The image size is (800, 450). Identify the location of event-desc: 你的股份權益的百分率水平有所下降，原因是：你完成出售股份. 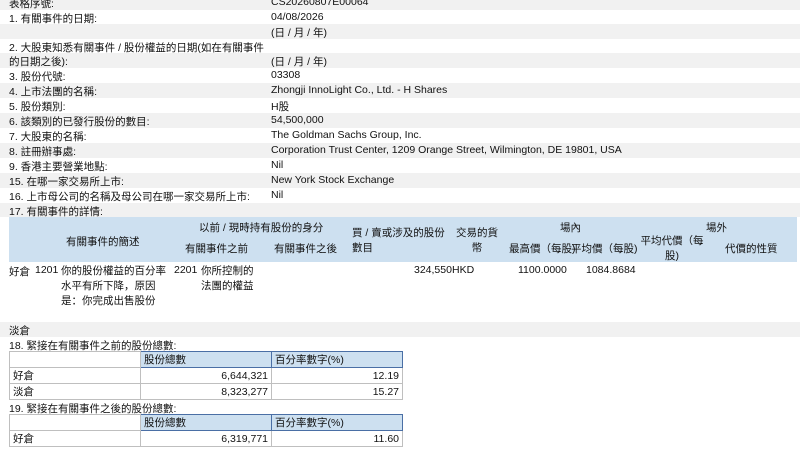
(113, 286).